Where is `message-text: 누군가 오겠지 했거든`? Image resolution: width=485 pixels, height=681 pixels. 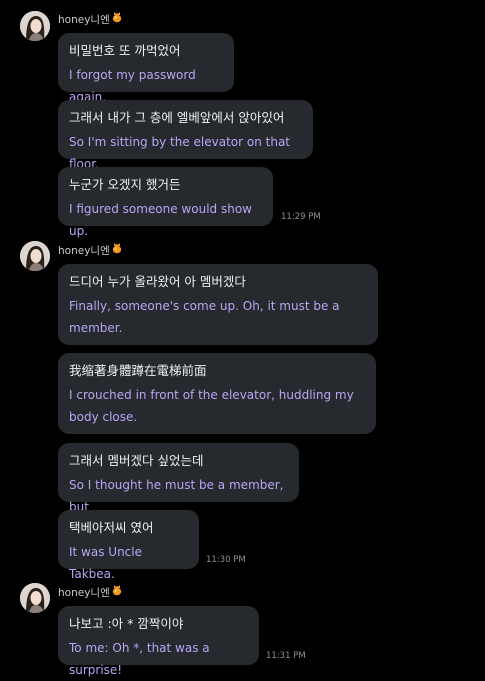
message-text: 누군가 오겠지 했거든 is located at coordinates (125, 184).